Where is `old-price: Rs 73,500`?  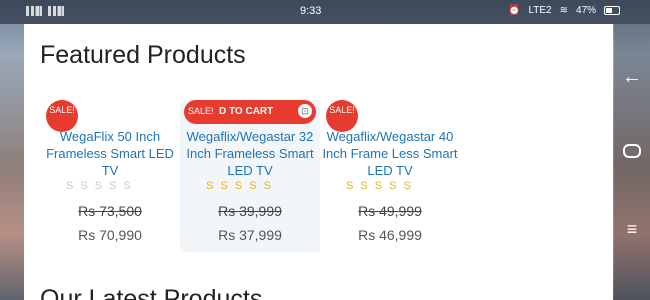
old-price: Rs 73,500 is located at coordinates (110, 211).